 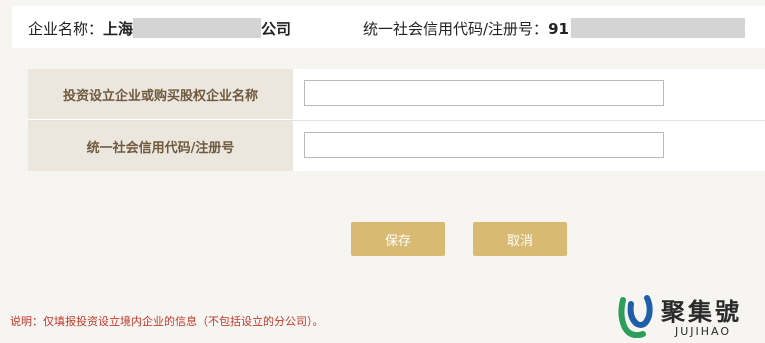 What do you see at coordinates (484, 145) in the screenshot?
I see `investee-credit-code-input` at bounding box center [484, 145].